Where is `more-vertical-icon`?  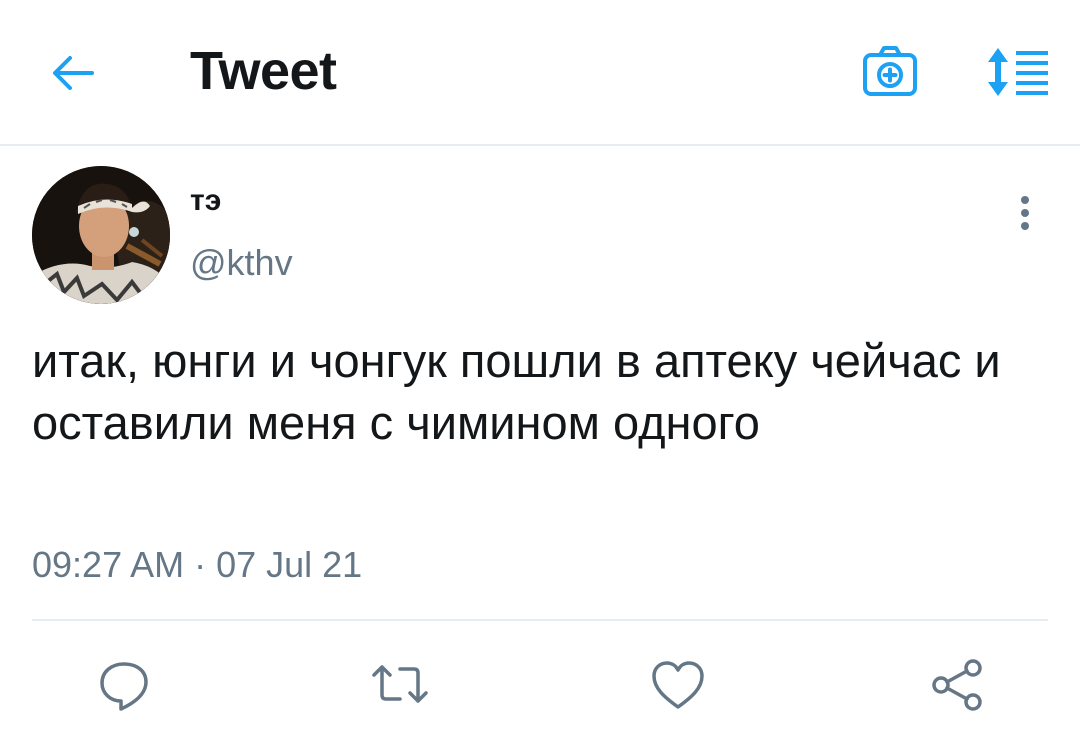 more-vertical-icon is located at coordinates (1025, 213).